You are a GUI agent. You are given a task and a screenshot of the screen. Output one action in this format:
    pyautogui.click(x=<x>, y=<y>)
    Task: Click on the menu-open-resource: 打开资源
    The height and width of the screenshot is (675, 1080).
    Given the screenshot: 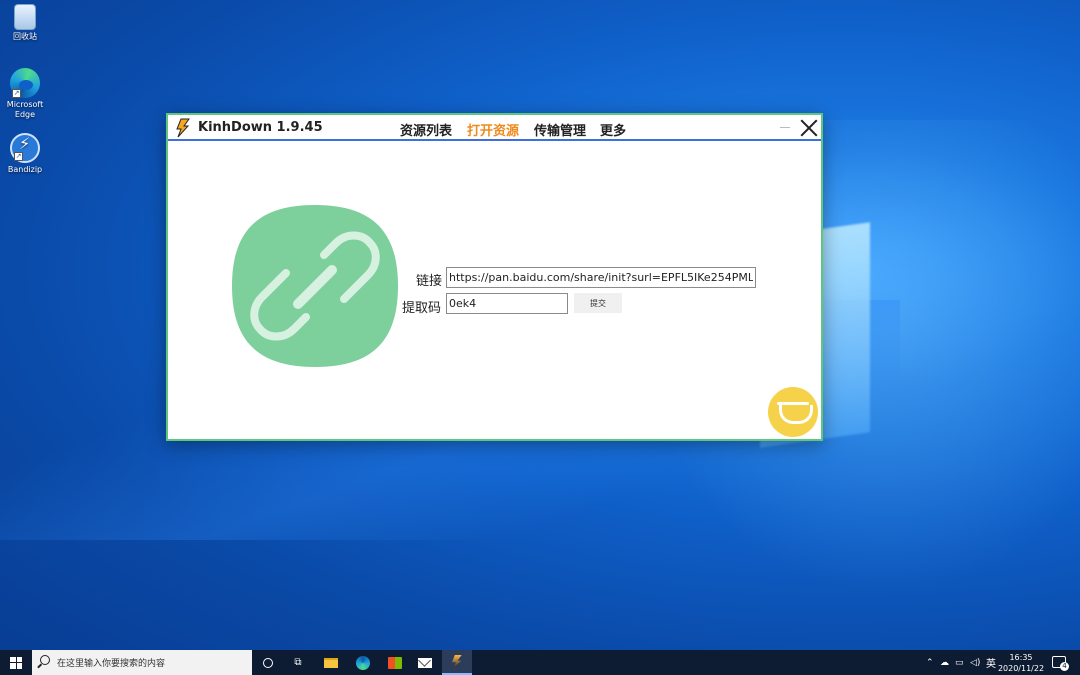 What is the action you would take?
    pyautogui.click(x=493, y=129)
    